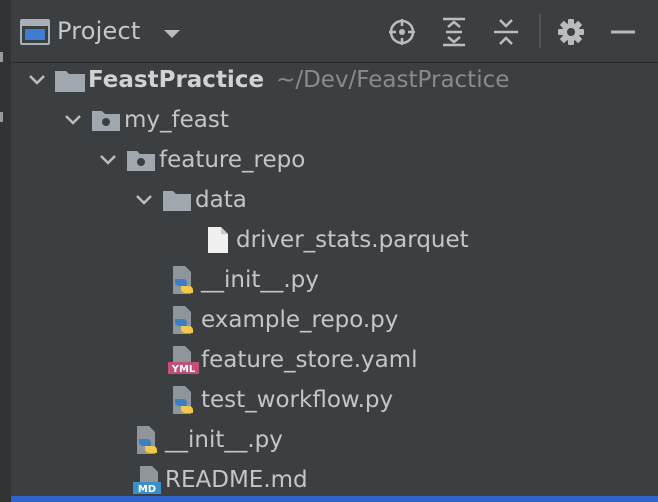 The width and height of the screenshot is (658, 502). I want to click on tree-item-label: example_repo.py, so click(300, 320).